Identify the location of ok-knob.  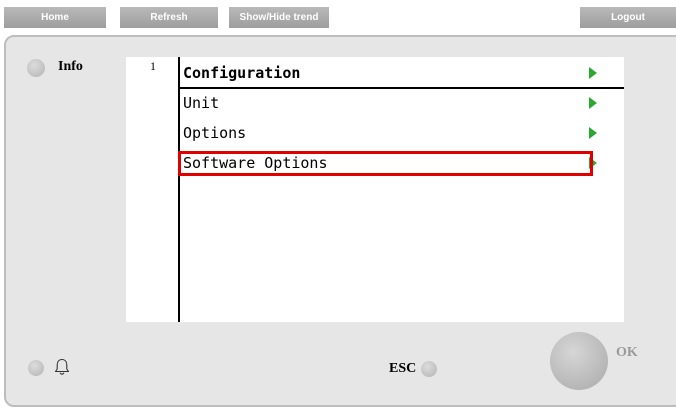
(579, 361).